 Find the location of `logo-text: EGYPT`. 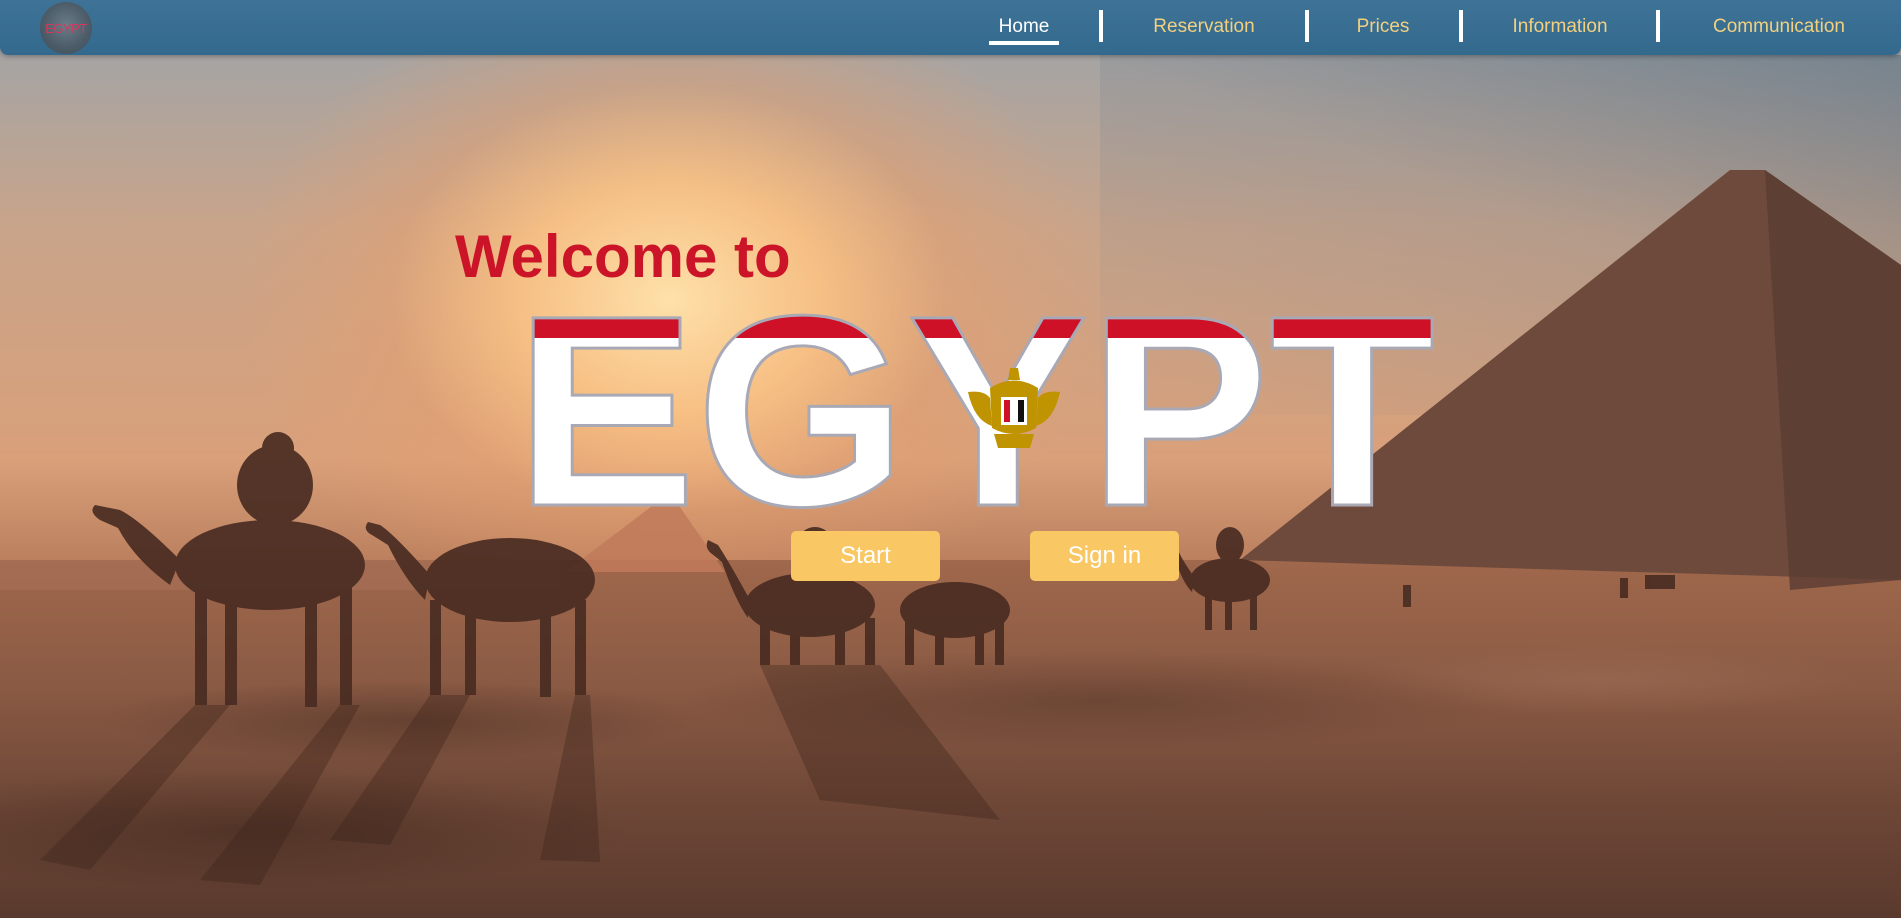

logo-text: EGYPT is located at coordinates (66, 28).